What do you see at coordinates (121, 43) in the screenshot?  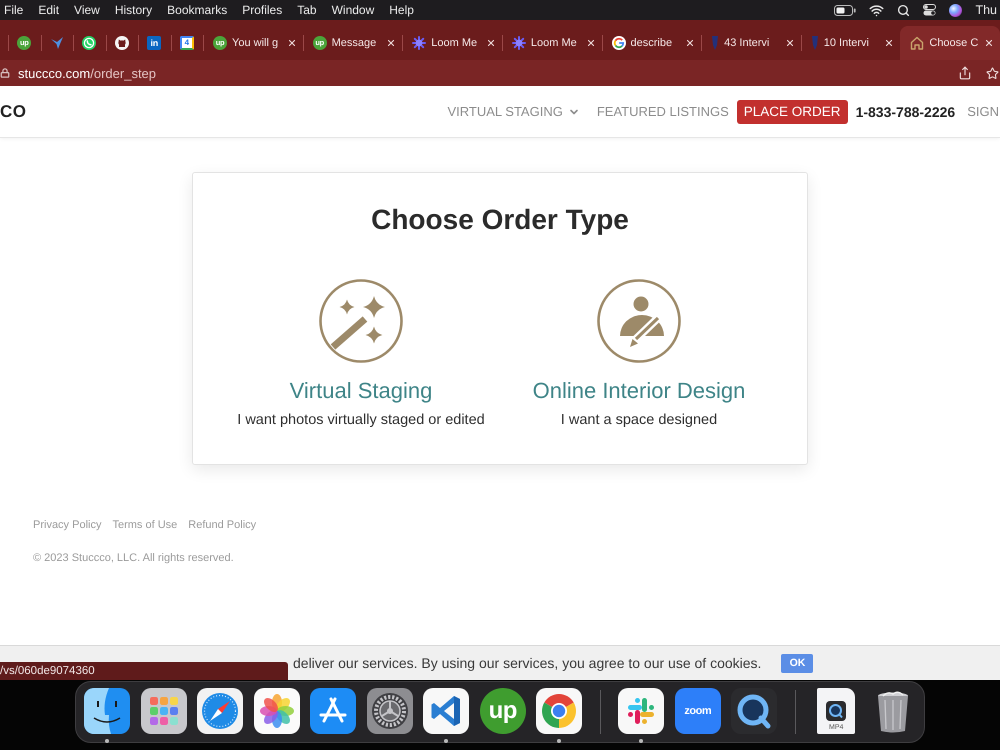 I see `cat-silhouette-icon` at bounding box center [121, 43].